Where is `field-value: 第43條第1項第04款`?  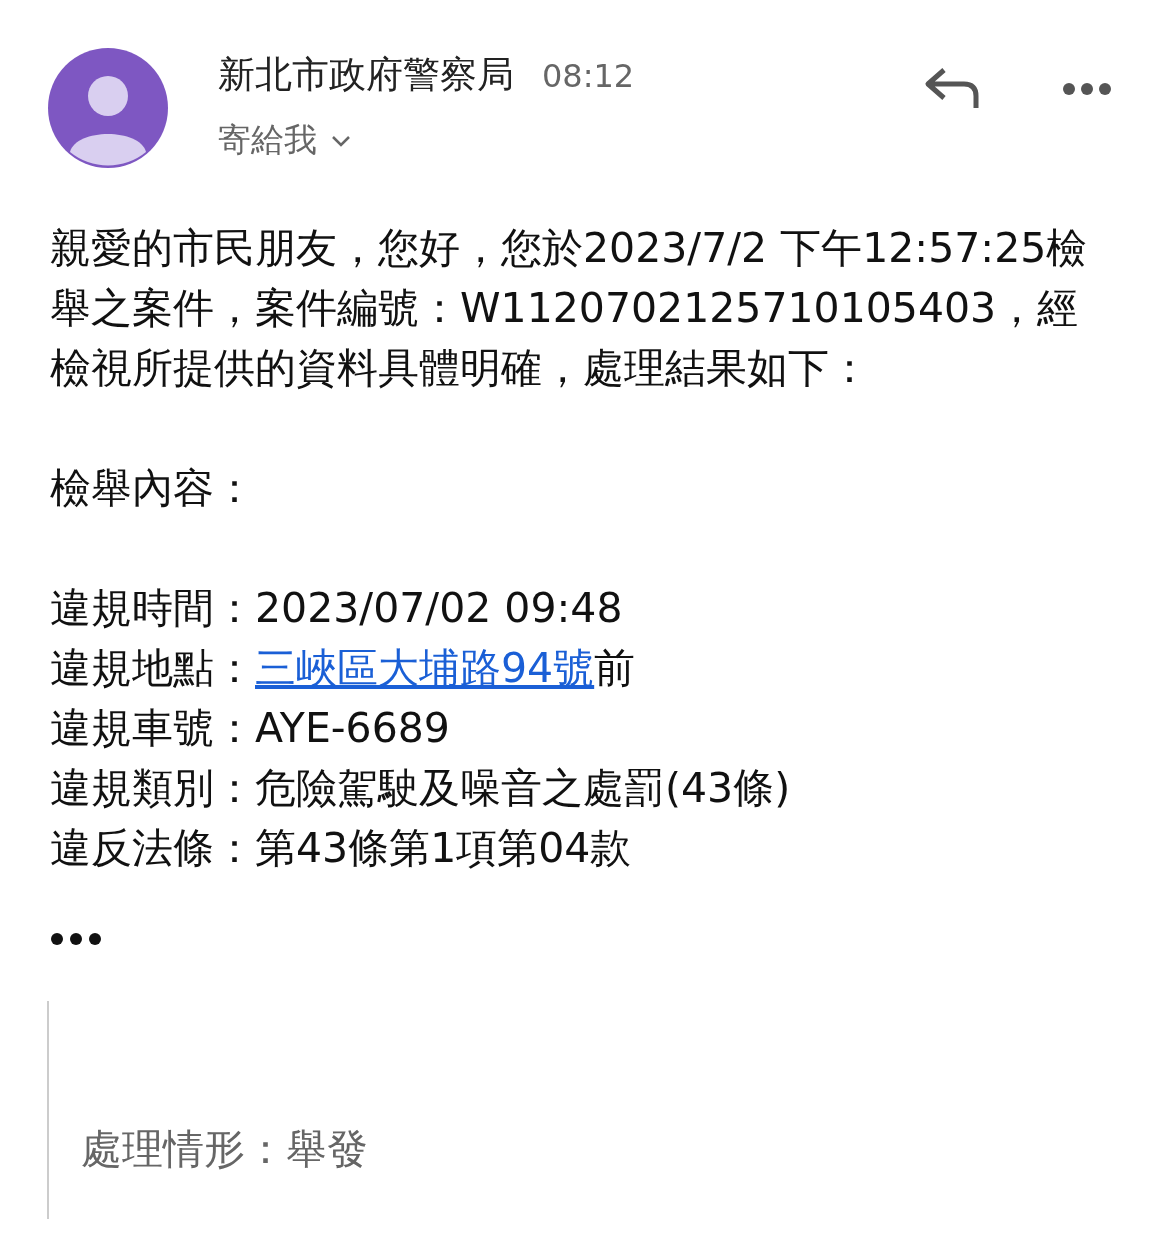
field-value: 第43條第1項第04款 is located at coordinates (443, 848).